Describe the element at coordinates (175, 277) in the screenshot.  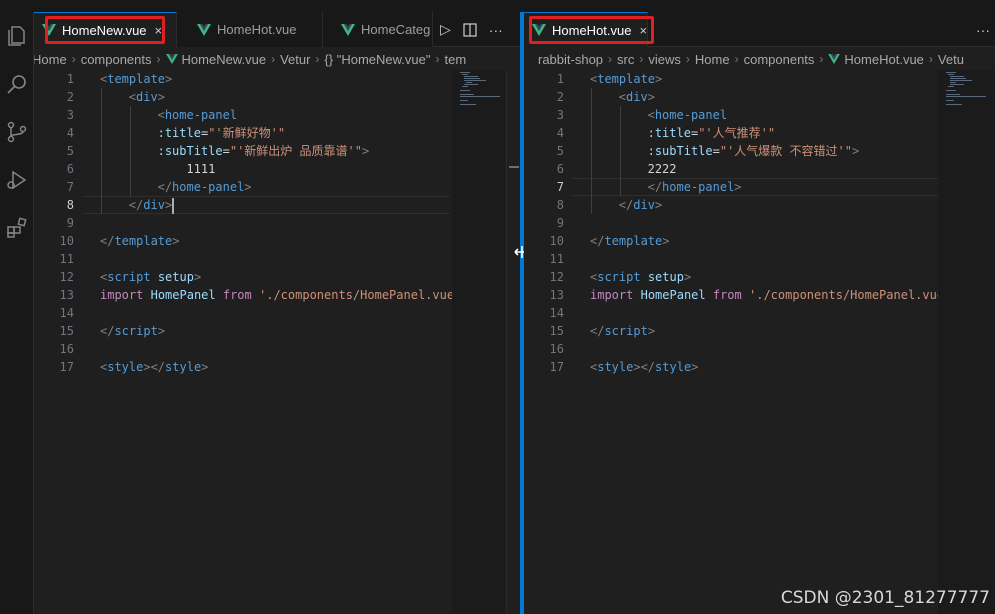
I see `code-token: setup` at that location.